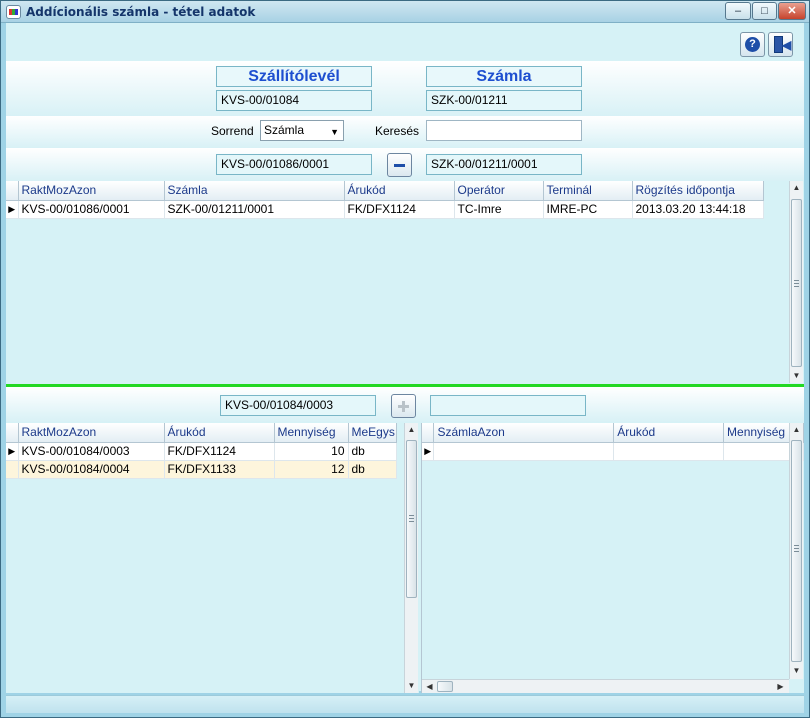  Describe the element at coordinates (91, 451) in the screenshot. I see `table-cell: KVS-00/01084/0003` at that location.